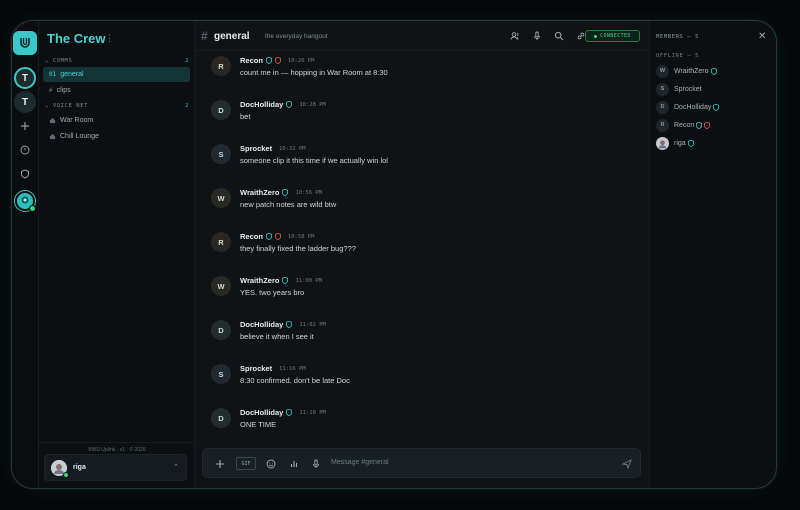 The height and width of the screenshot is (510, 800). I want to click on poll-button, so click(294, 464).